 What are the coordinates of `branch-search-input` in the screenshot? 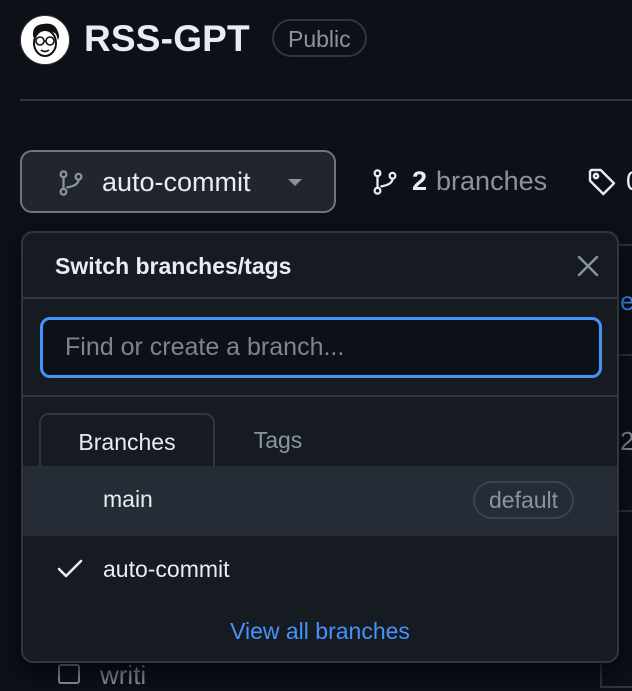 It's located at (321, 347).